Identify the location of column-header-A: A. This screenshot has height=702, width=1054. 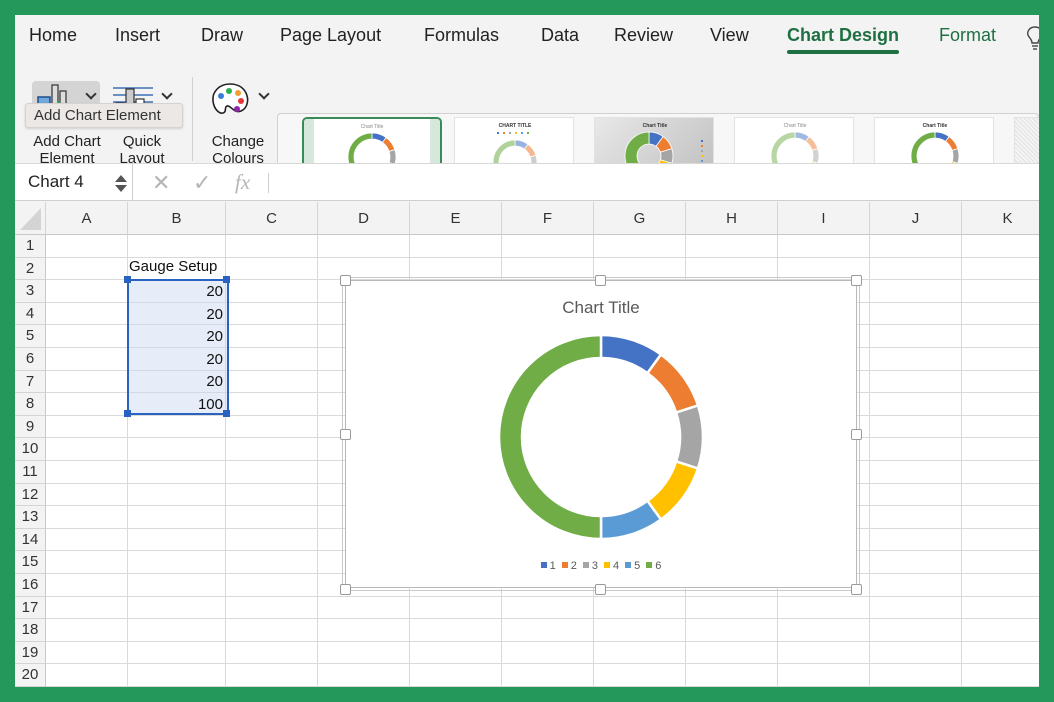
(87, 218).